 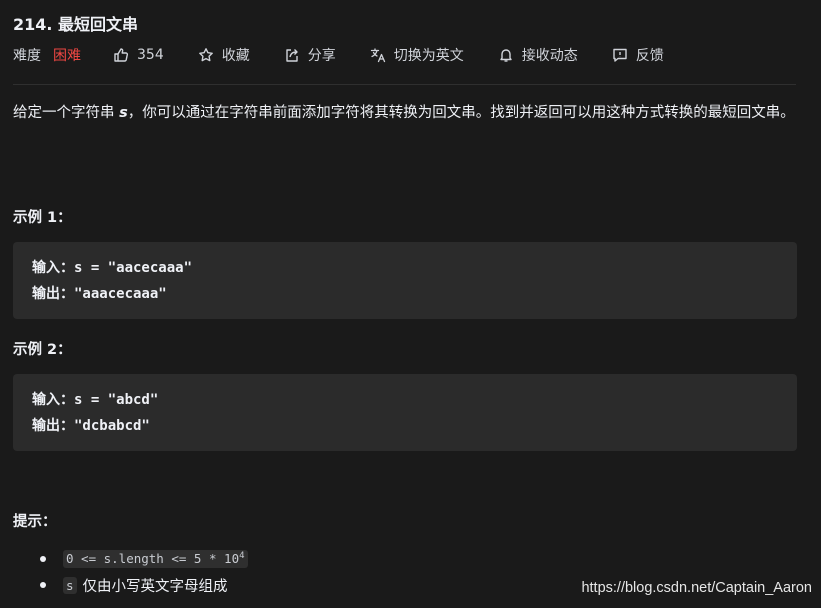 I want to click on subscribe-label: 接收动态, so click(x=549, y=56).